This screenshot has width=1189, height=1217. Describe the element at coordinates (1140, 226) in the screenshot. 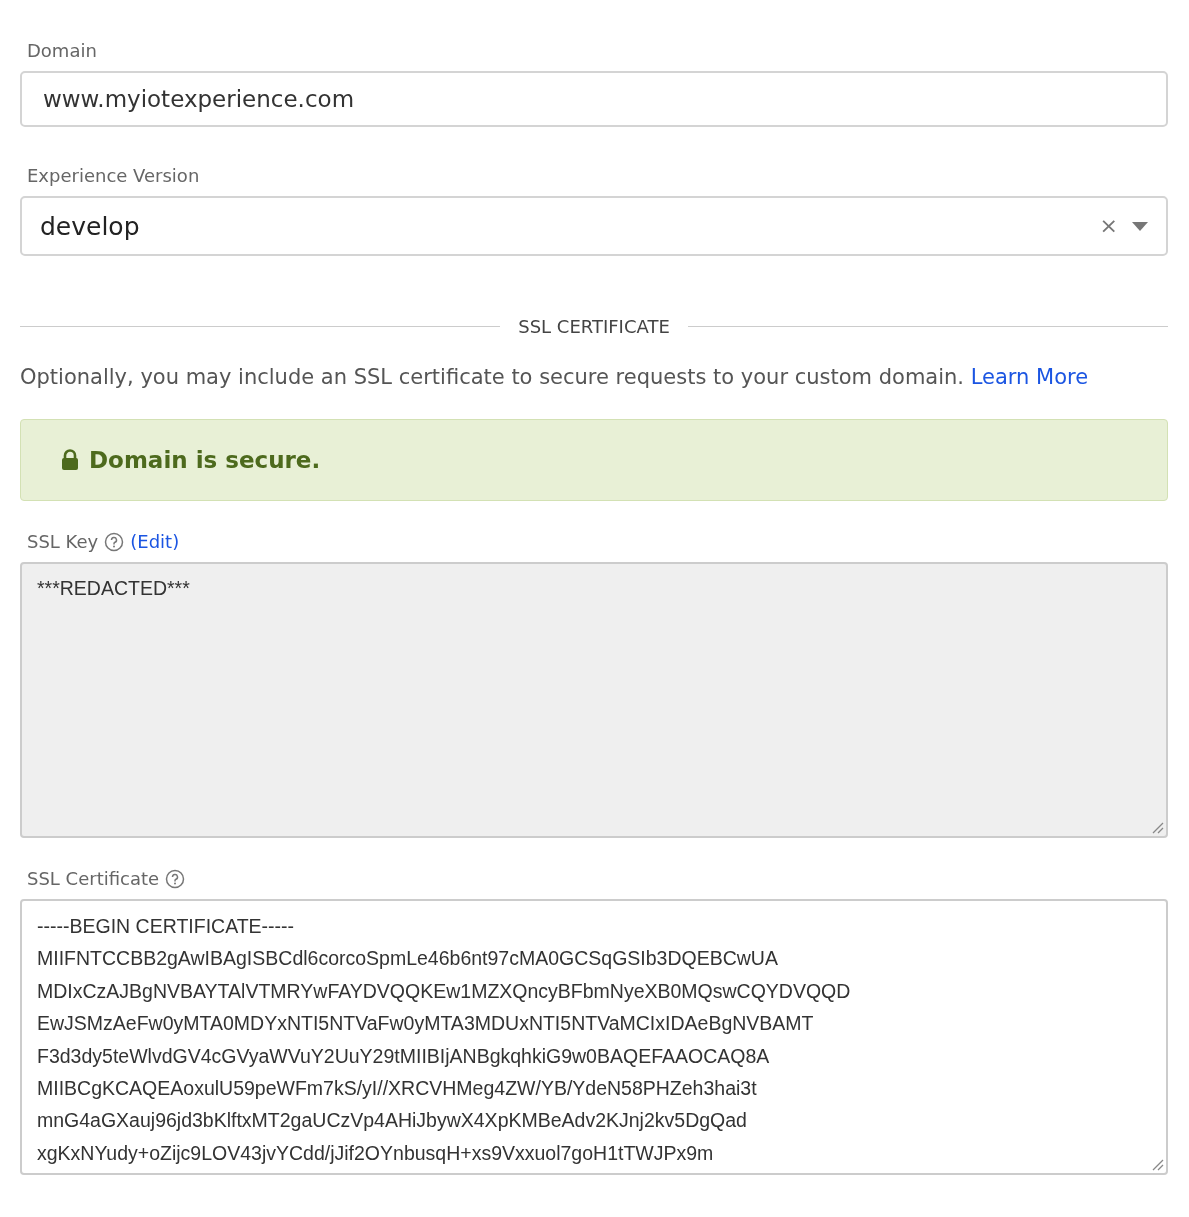

I see `caret-icon` at that location.